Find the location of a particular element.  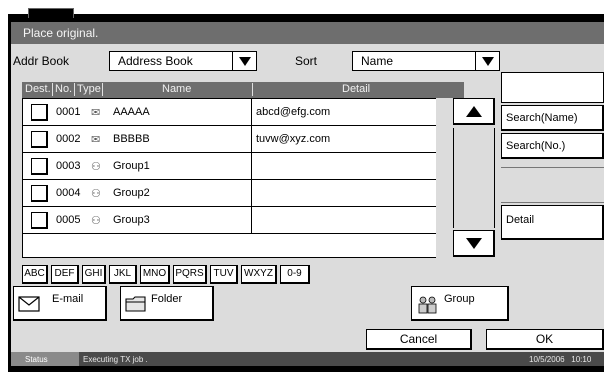

group-icon is located at coordinates (427, 305).